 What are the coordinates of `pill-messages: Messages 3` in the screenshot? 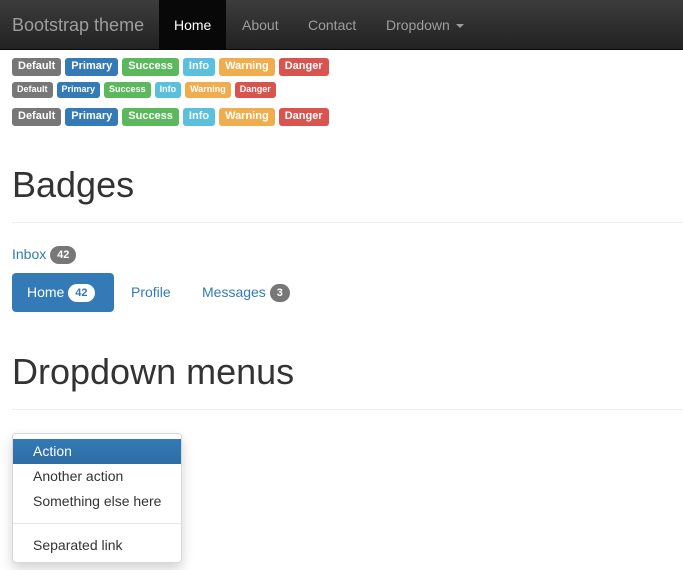 It's located at (246, 292).